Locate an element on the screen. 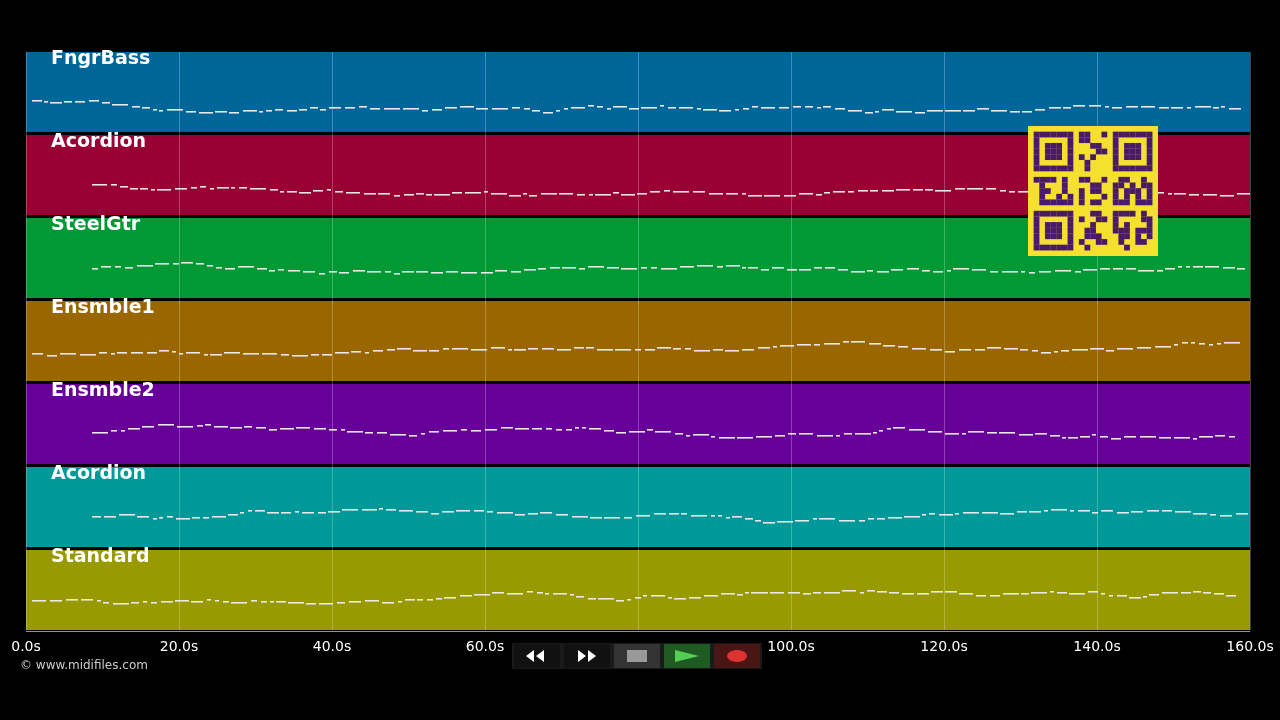 The height and width of the screenshot is (720, 1280). record-icon is located at coordinates (737, 656).